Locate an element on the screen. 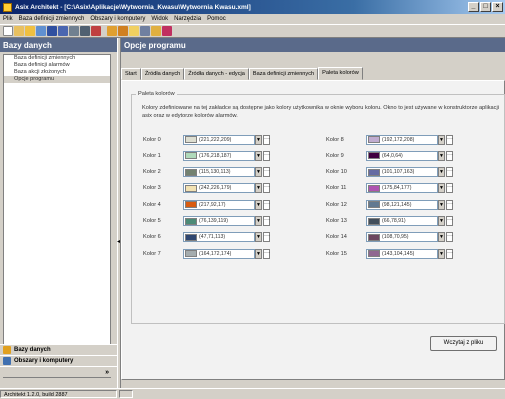 The image size is (505, 399). edit-icon is located at coordinates (123, 31).